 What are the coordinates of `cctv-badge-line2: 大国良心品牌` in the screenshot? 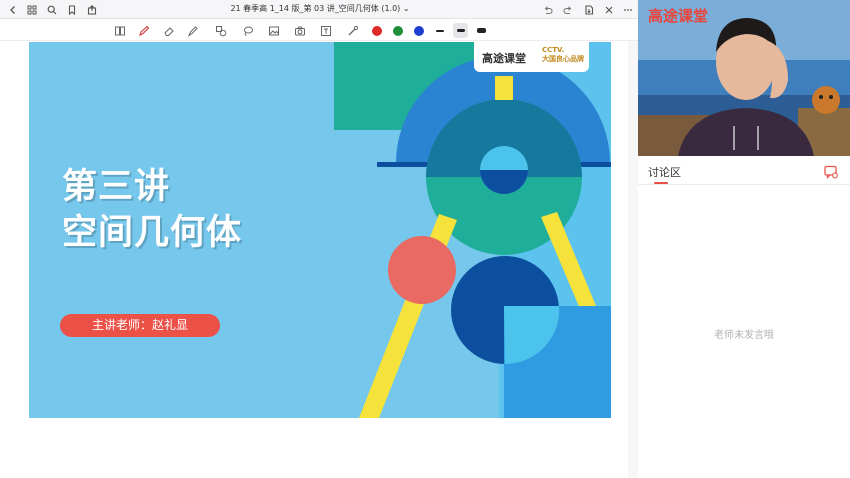 It's located at (563, 59).